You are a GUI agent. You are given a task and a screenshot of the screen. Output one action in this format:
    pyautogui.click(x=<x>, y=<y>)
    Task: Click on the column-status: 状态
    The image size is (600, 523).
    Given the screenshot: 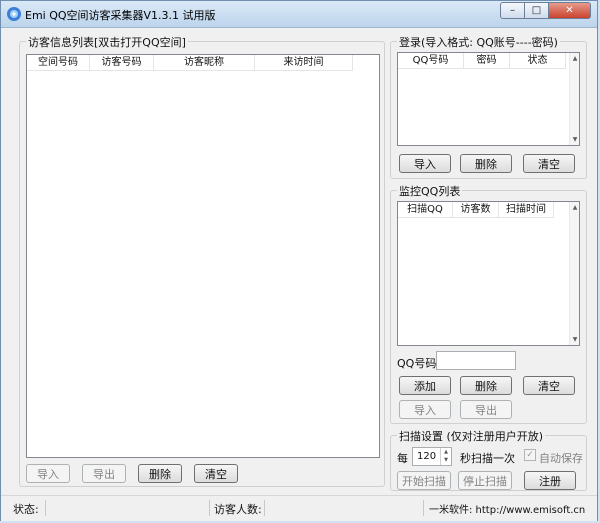 What is the action you would take?
    pyautogui.click(x=538, y=60)
    